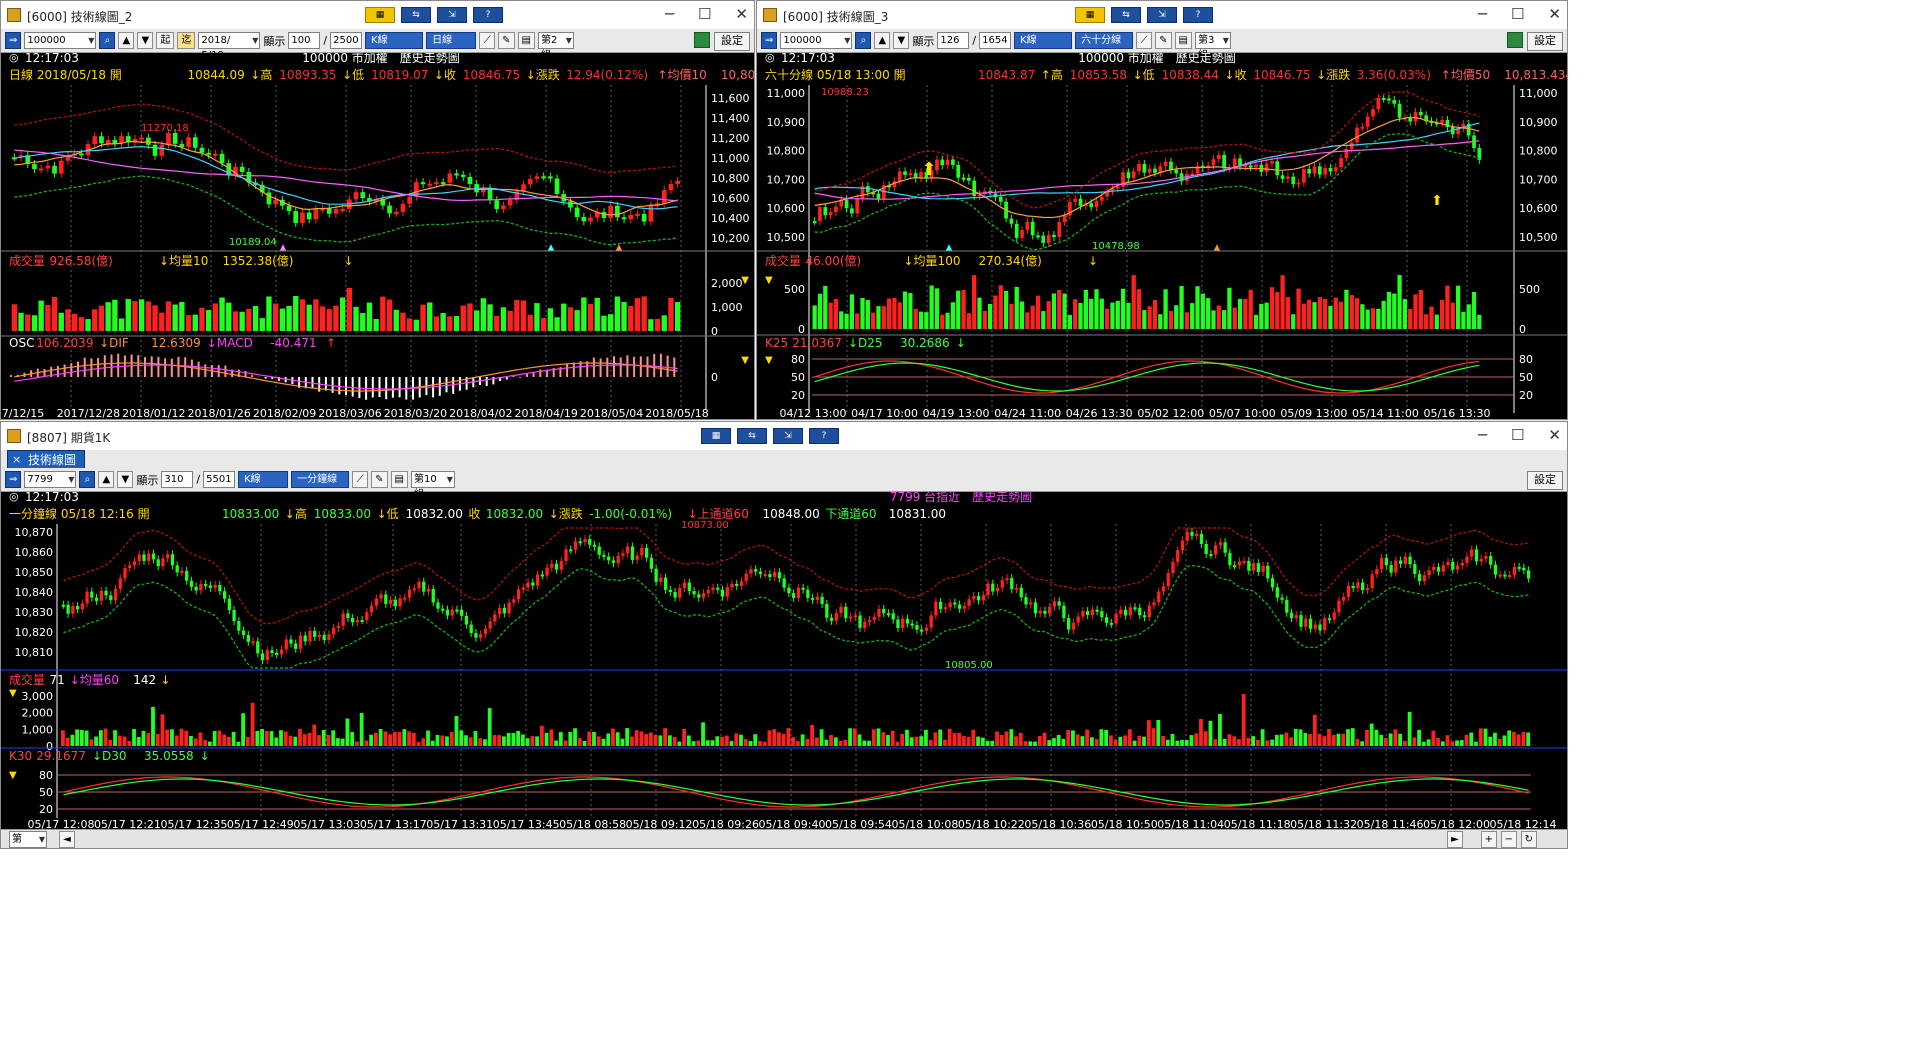 This screenshot has width=1916, height=1040. Describe the element at coordinates (786, 179) in the screenshot. I see `price-tick: 10,700` at that location.